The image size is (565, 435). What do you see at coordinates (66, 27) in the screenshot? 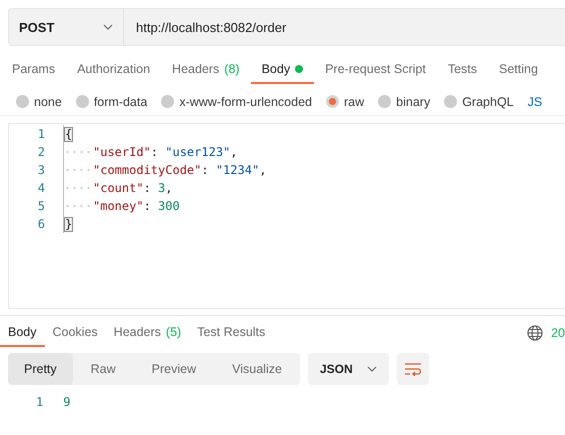
I see `method-dropdown: POST` at bounding box center [66, 27].